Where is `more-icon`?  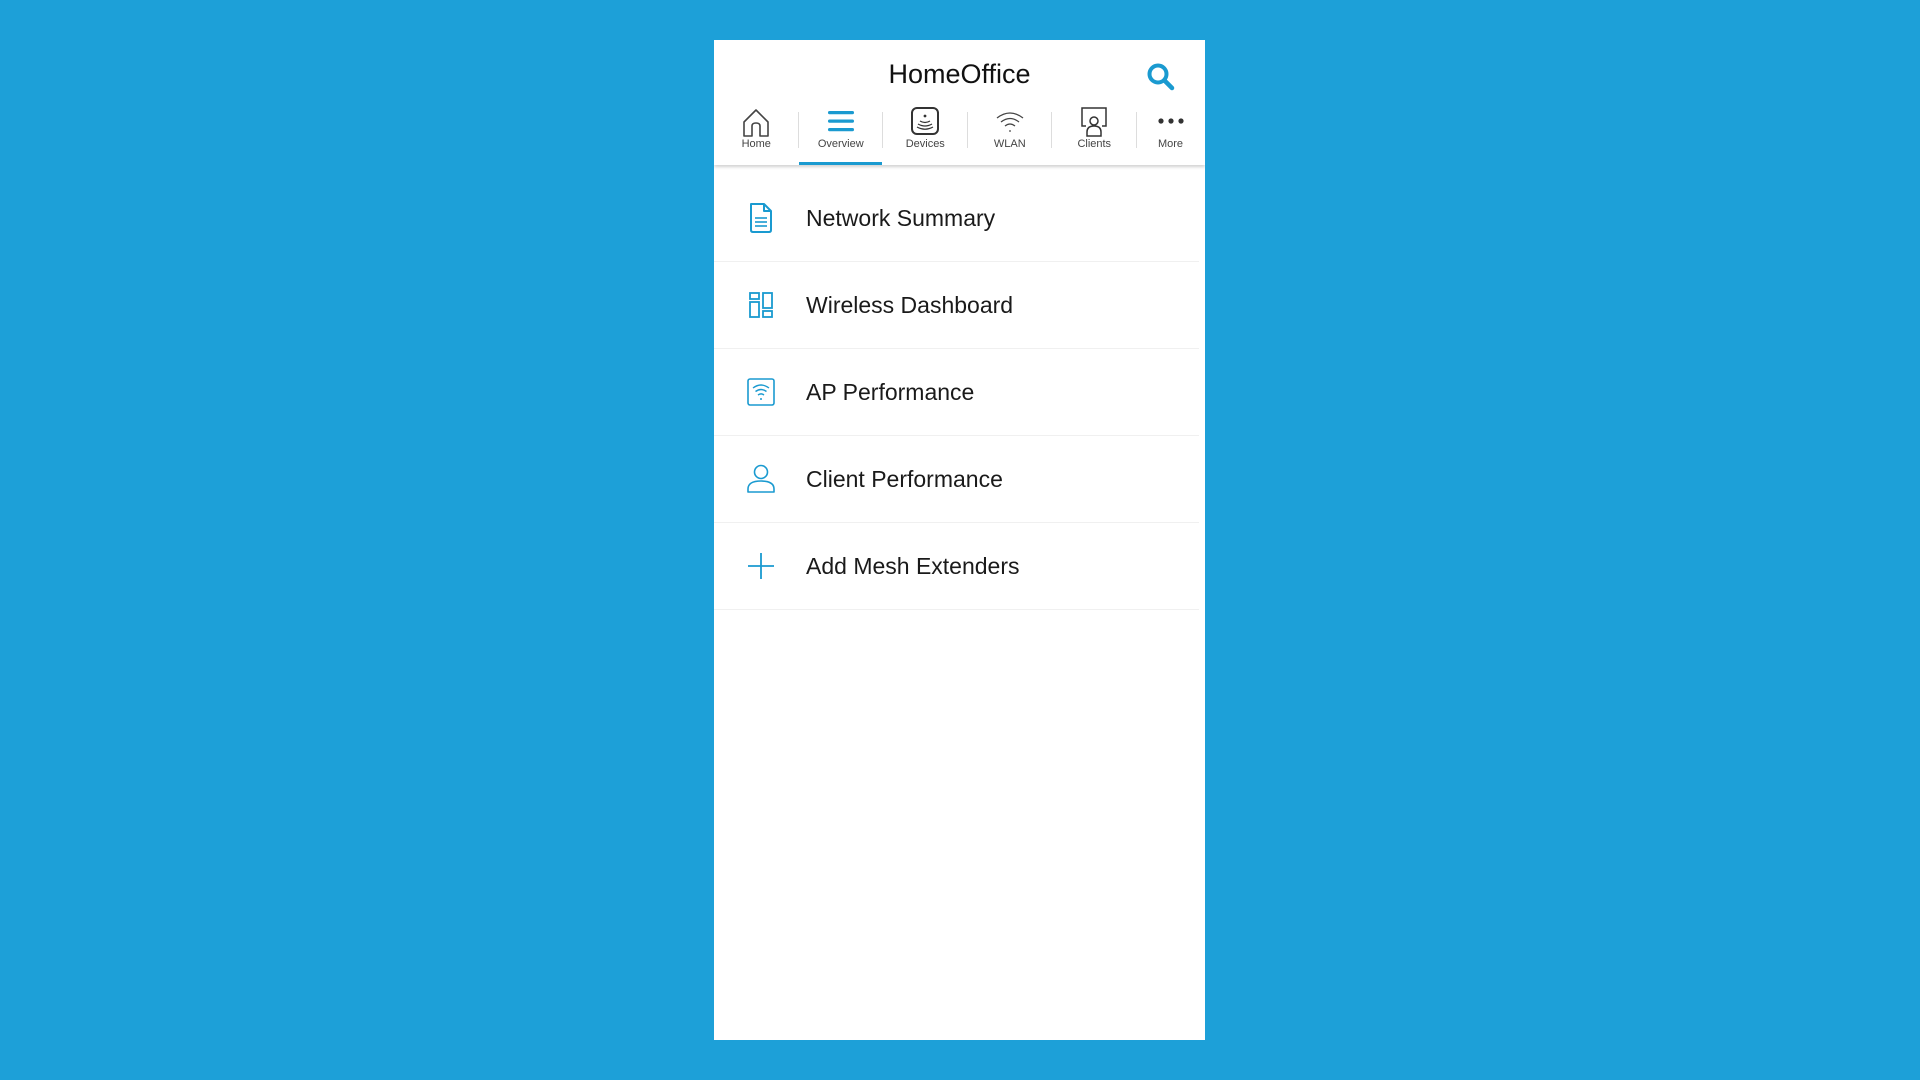 more-icon is located at coordinates (1170, 121).